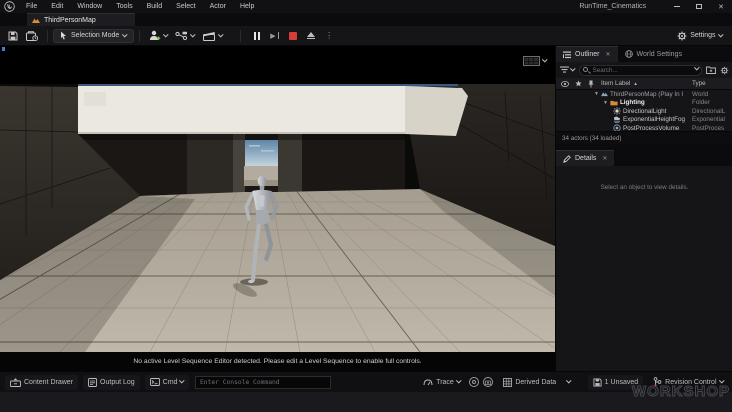  I want to click on sun-icon, so click(617, 111).